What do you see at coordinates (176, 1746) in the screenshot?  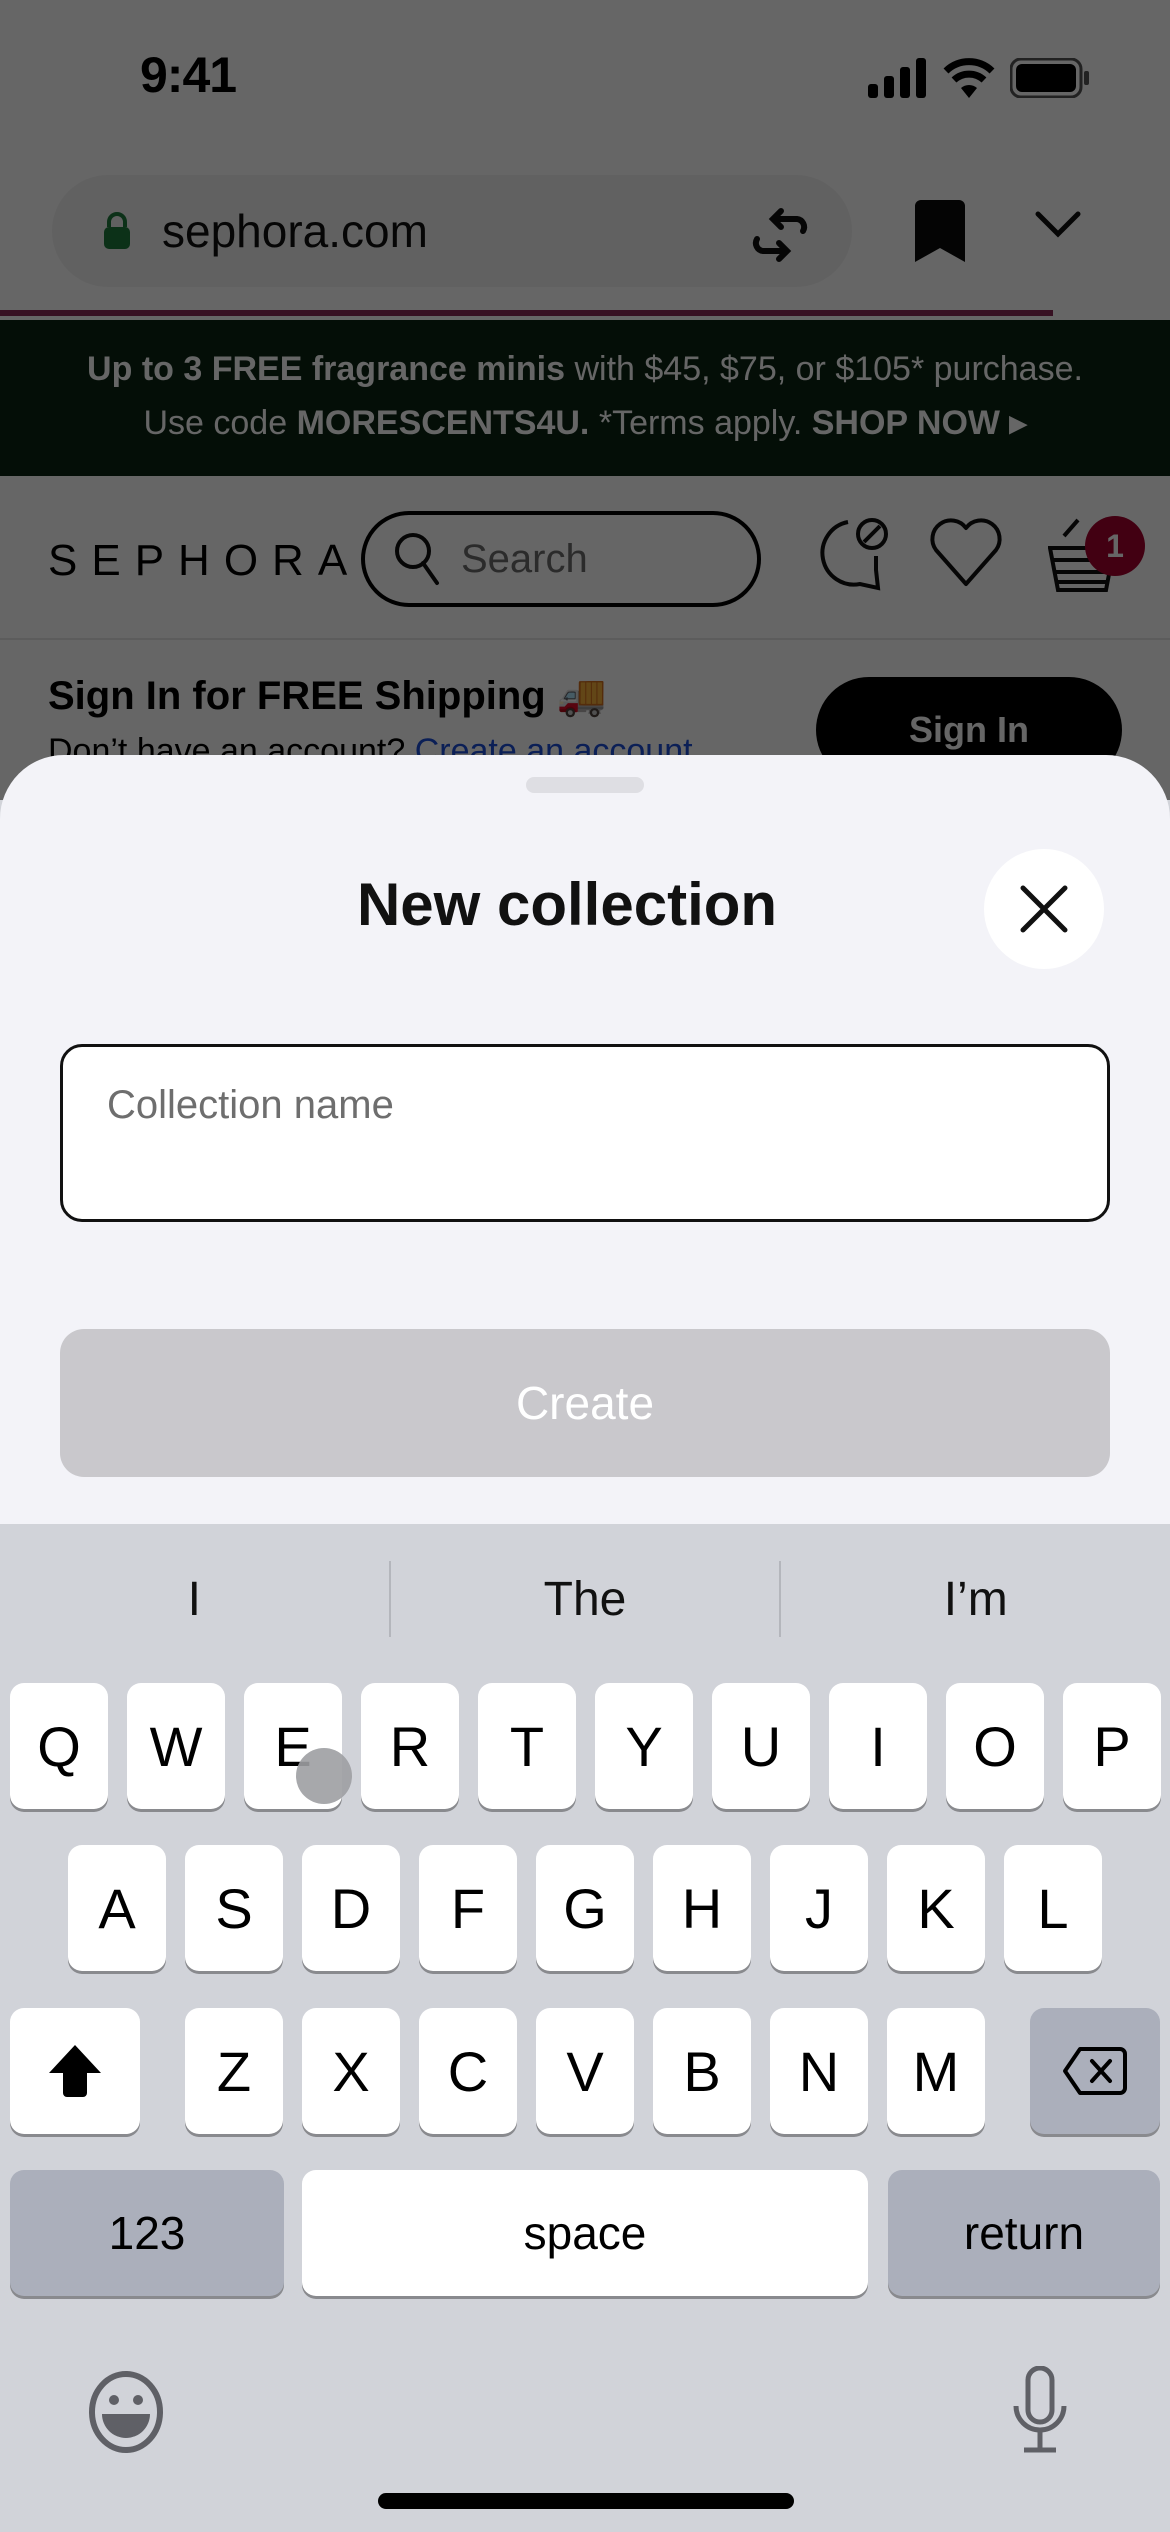 I see `key-w: W` at bounding box center [176, 1746].